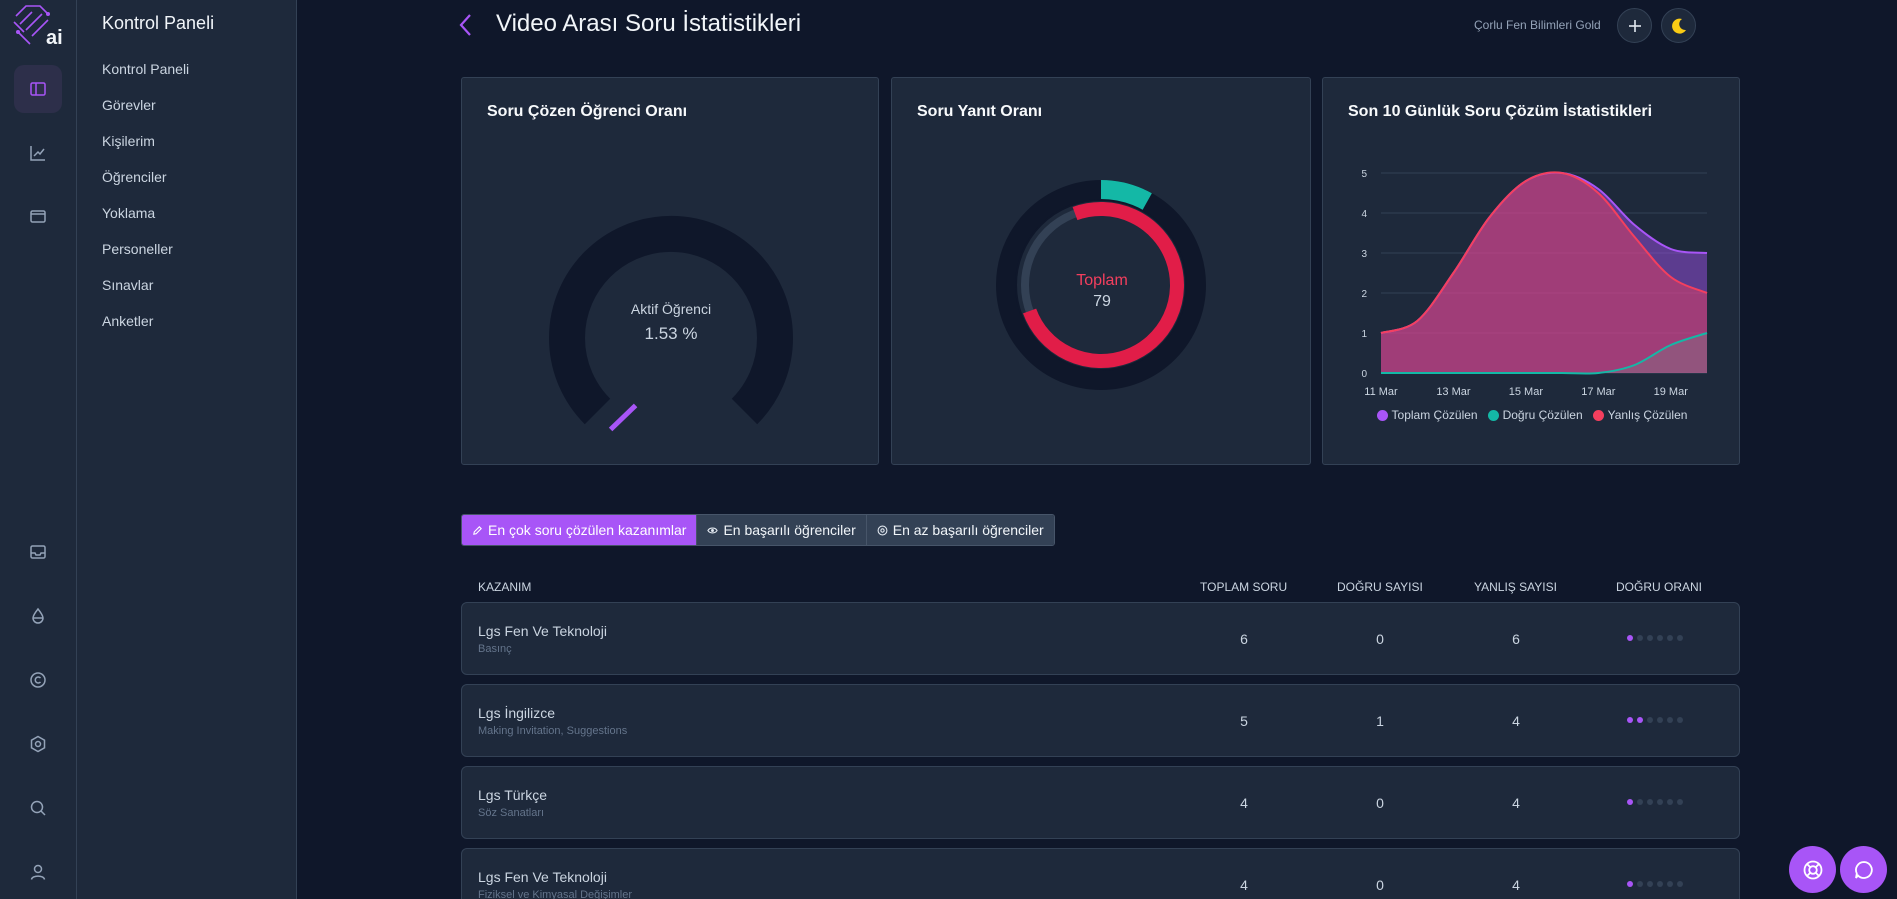 This screenshot has height=899, width=1897. What do you see at coordinates (587, 111) in the screenshot?
I see `card-title: Soru Çözen Öğrenci Oranı` at bounding box center [587, 111].